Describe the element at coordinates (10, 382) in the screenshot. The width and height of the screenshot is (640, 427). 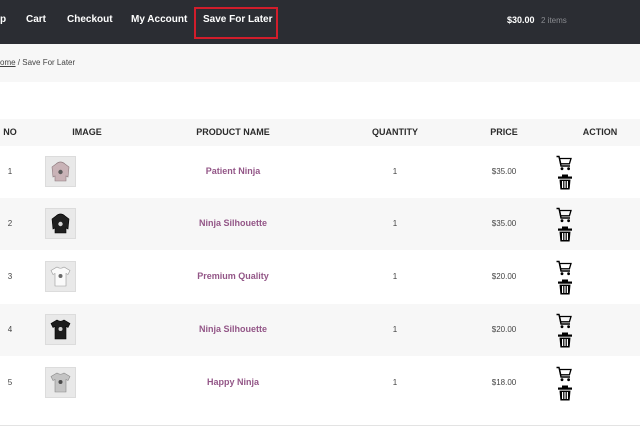
I see `row-number: 5` at that location.